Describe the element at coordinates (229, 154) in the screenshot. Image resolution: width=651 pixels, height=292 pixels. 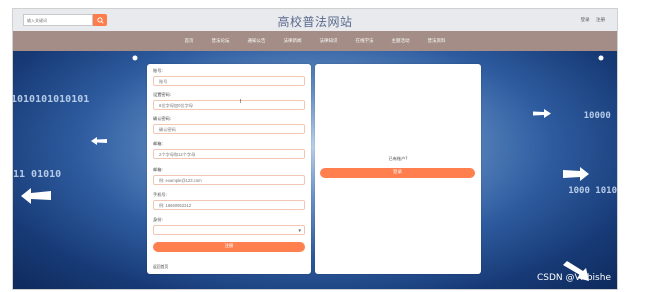
I see `email-code-input` at that location.